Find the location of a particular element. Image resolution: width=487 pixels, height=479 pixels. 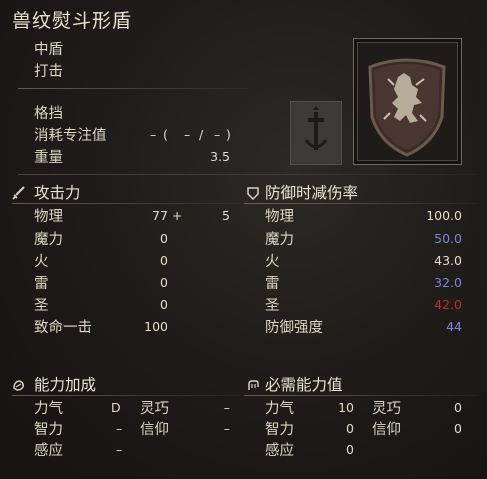

scaling-fai-value: – is located at coordinates (226, 428).